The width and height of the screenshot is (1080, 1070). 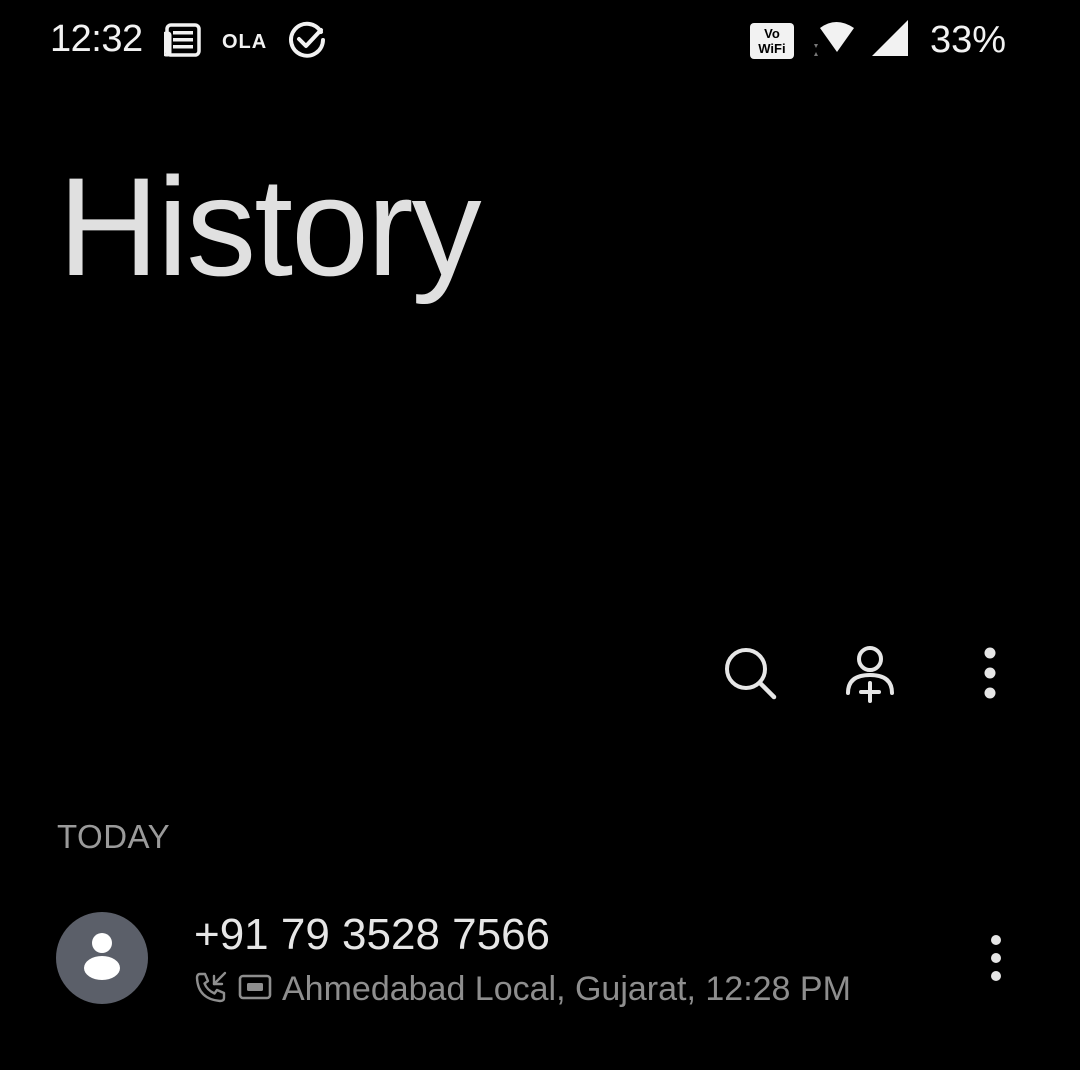 I want to click on call-details: Ahmedabad Local, Gujarat, 12:28 PM, so click(x=522, y=989).